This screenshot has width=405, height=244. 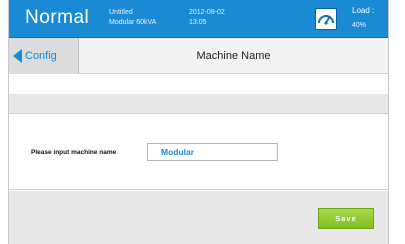 What do you see at coordinates (363, 10) in the screenshot?
I see `load-label: Load :` at bounding box center [363, 10].